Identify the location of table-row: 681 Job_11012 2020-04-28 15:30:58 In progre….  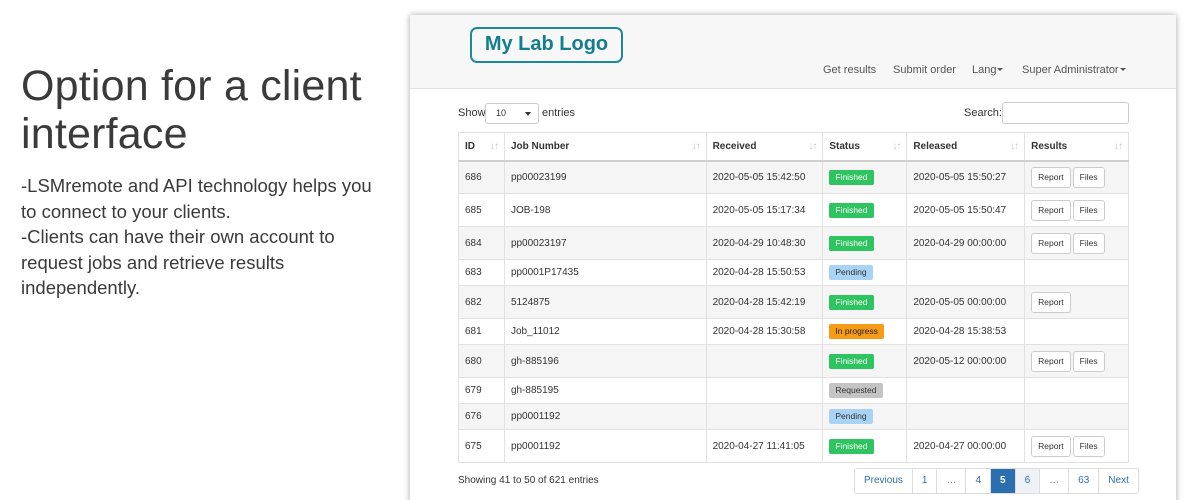
(793, 331).